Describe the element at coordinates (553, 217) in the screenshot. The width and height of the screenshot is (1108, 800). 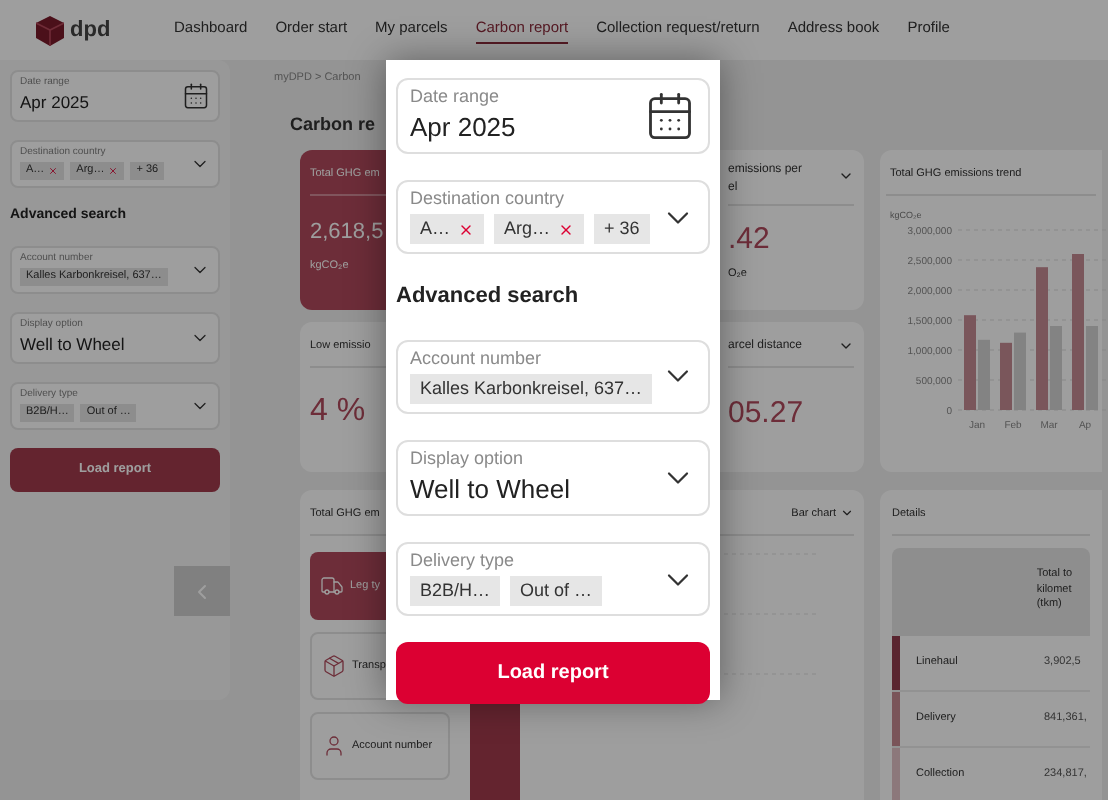
I see `multi-select-field: Destination country A… Arg… + 36` at that location.